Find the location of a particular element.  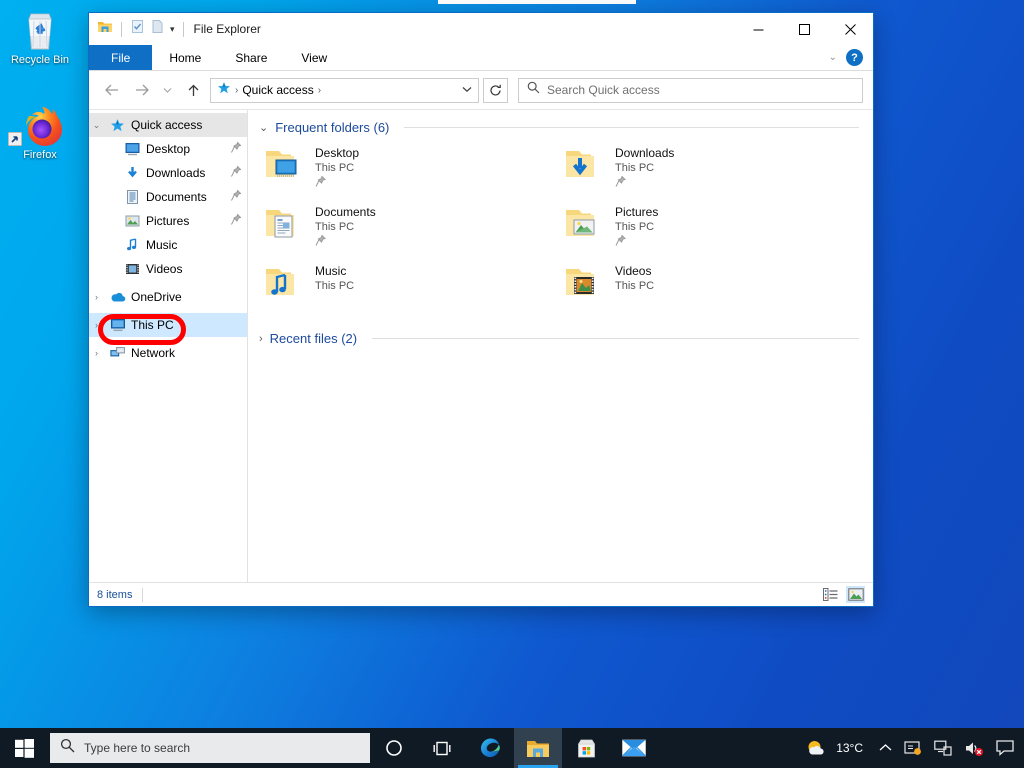

explorer-icon is located at coordinates (105, 29).